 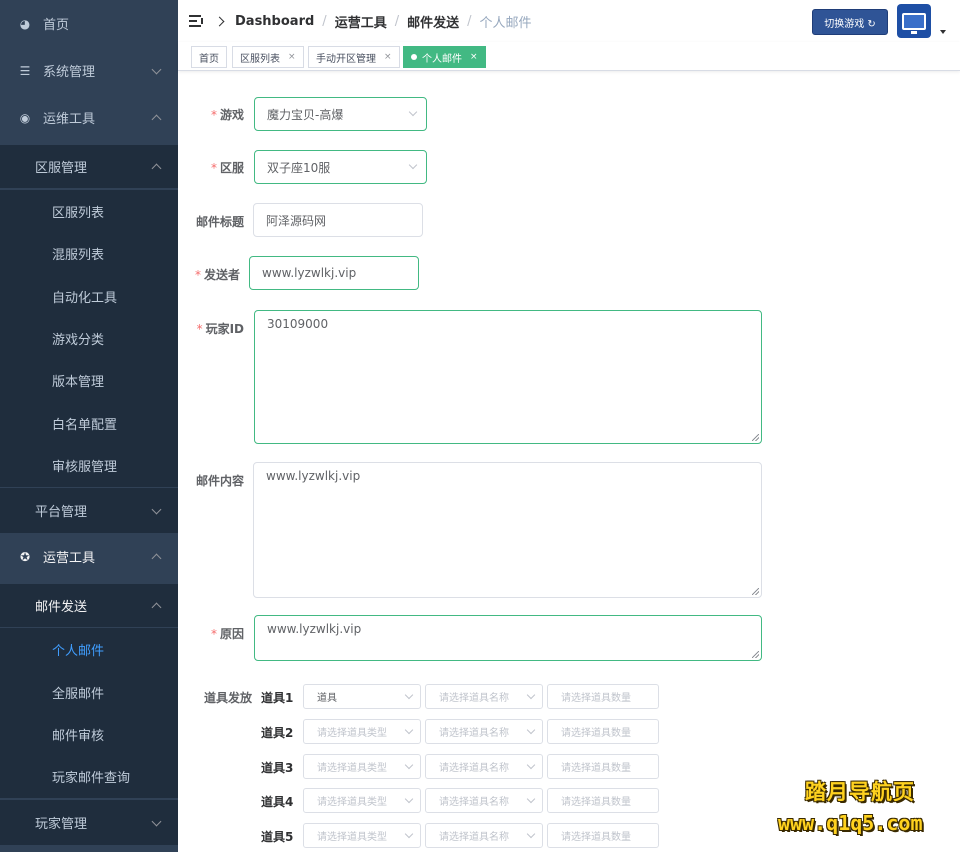 What do you see at coordinates (334, 273) in the screenshot?
I see `sender-input: www.lyzwlkj.vip` at bounding box center [334, 273].